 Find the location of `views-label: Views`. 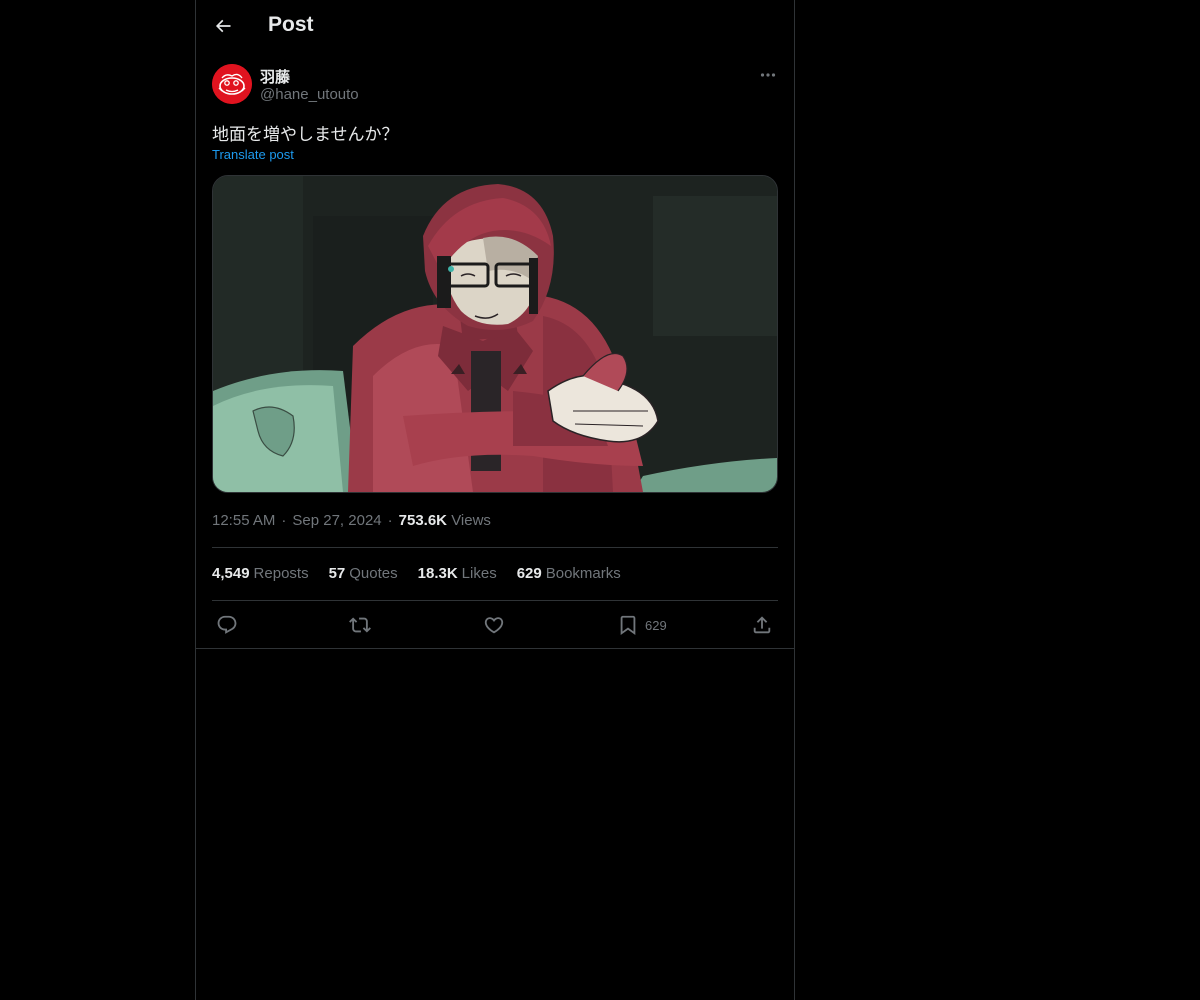

views-label: Views is located at coordinates (471, 520).